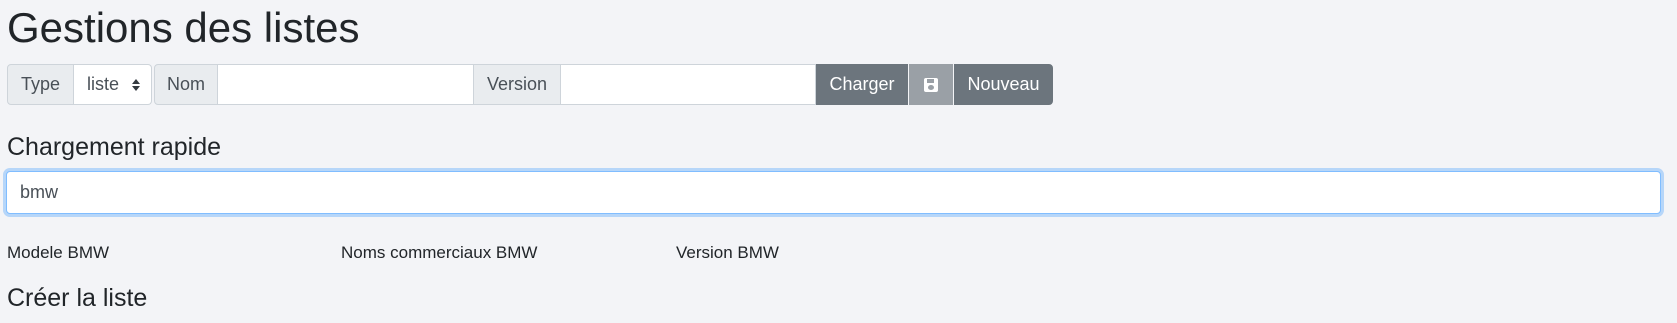 The image size is (1677, 323). What do you see at coordinates (41, 84) in the screenshot?
I see `type-label: Type` at bounding box center [41, 84].